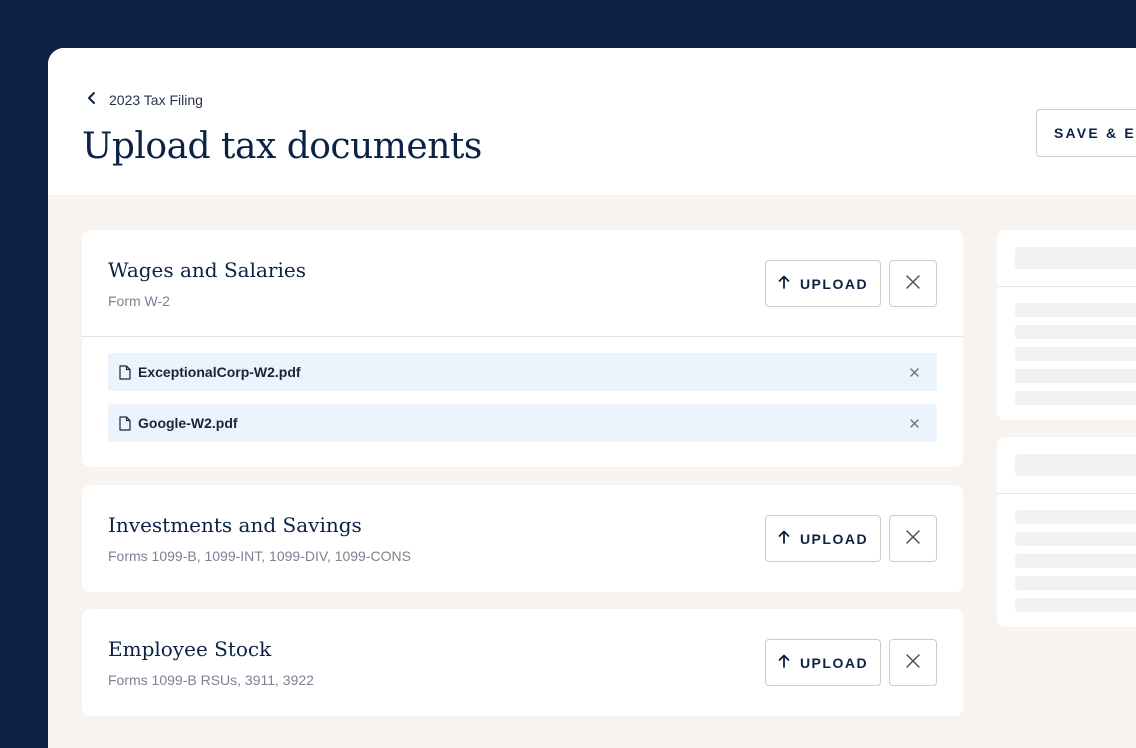 The height and width of the screenshot is (748, 1136). What do you see at coordinates (1086, 133) in the screenshot?
I see `save-and-exit-button: SAVE & EXIT` at bounding box center [1086, 133].